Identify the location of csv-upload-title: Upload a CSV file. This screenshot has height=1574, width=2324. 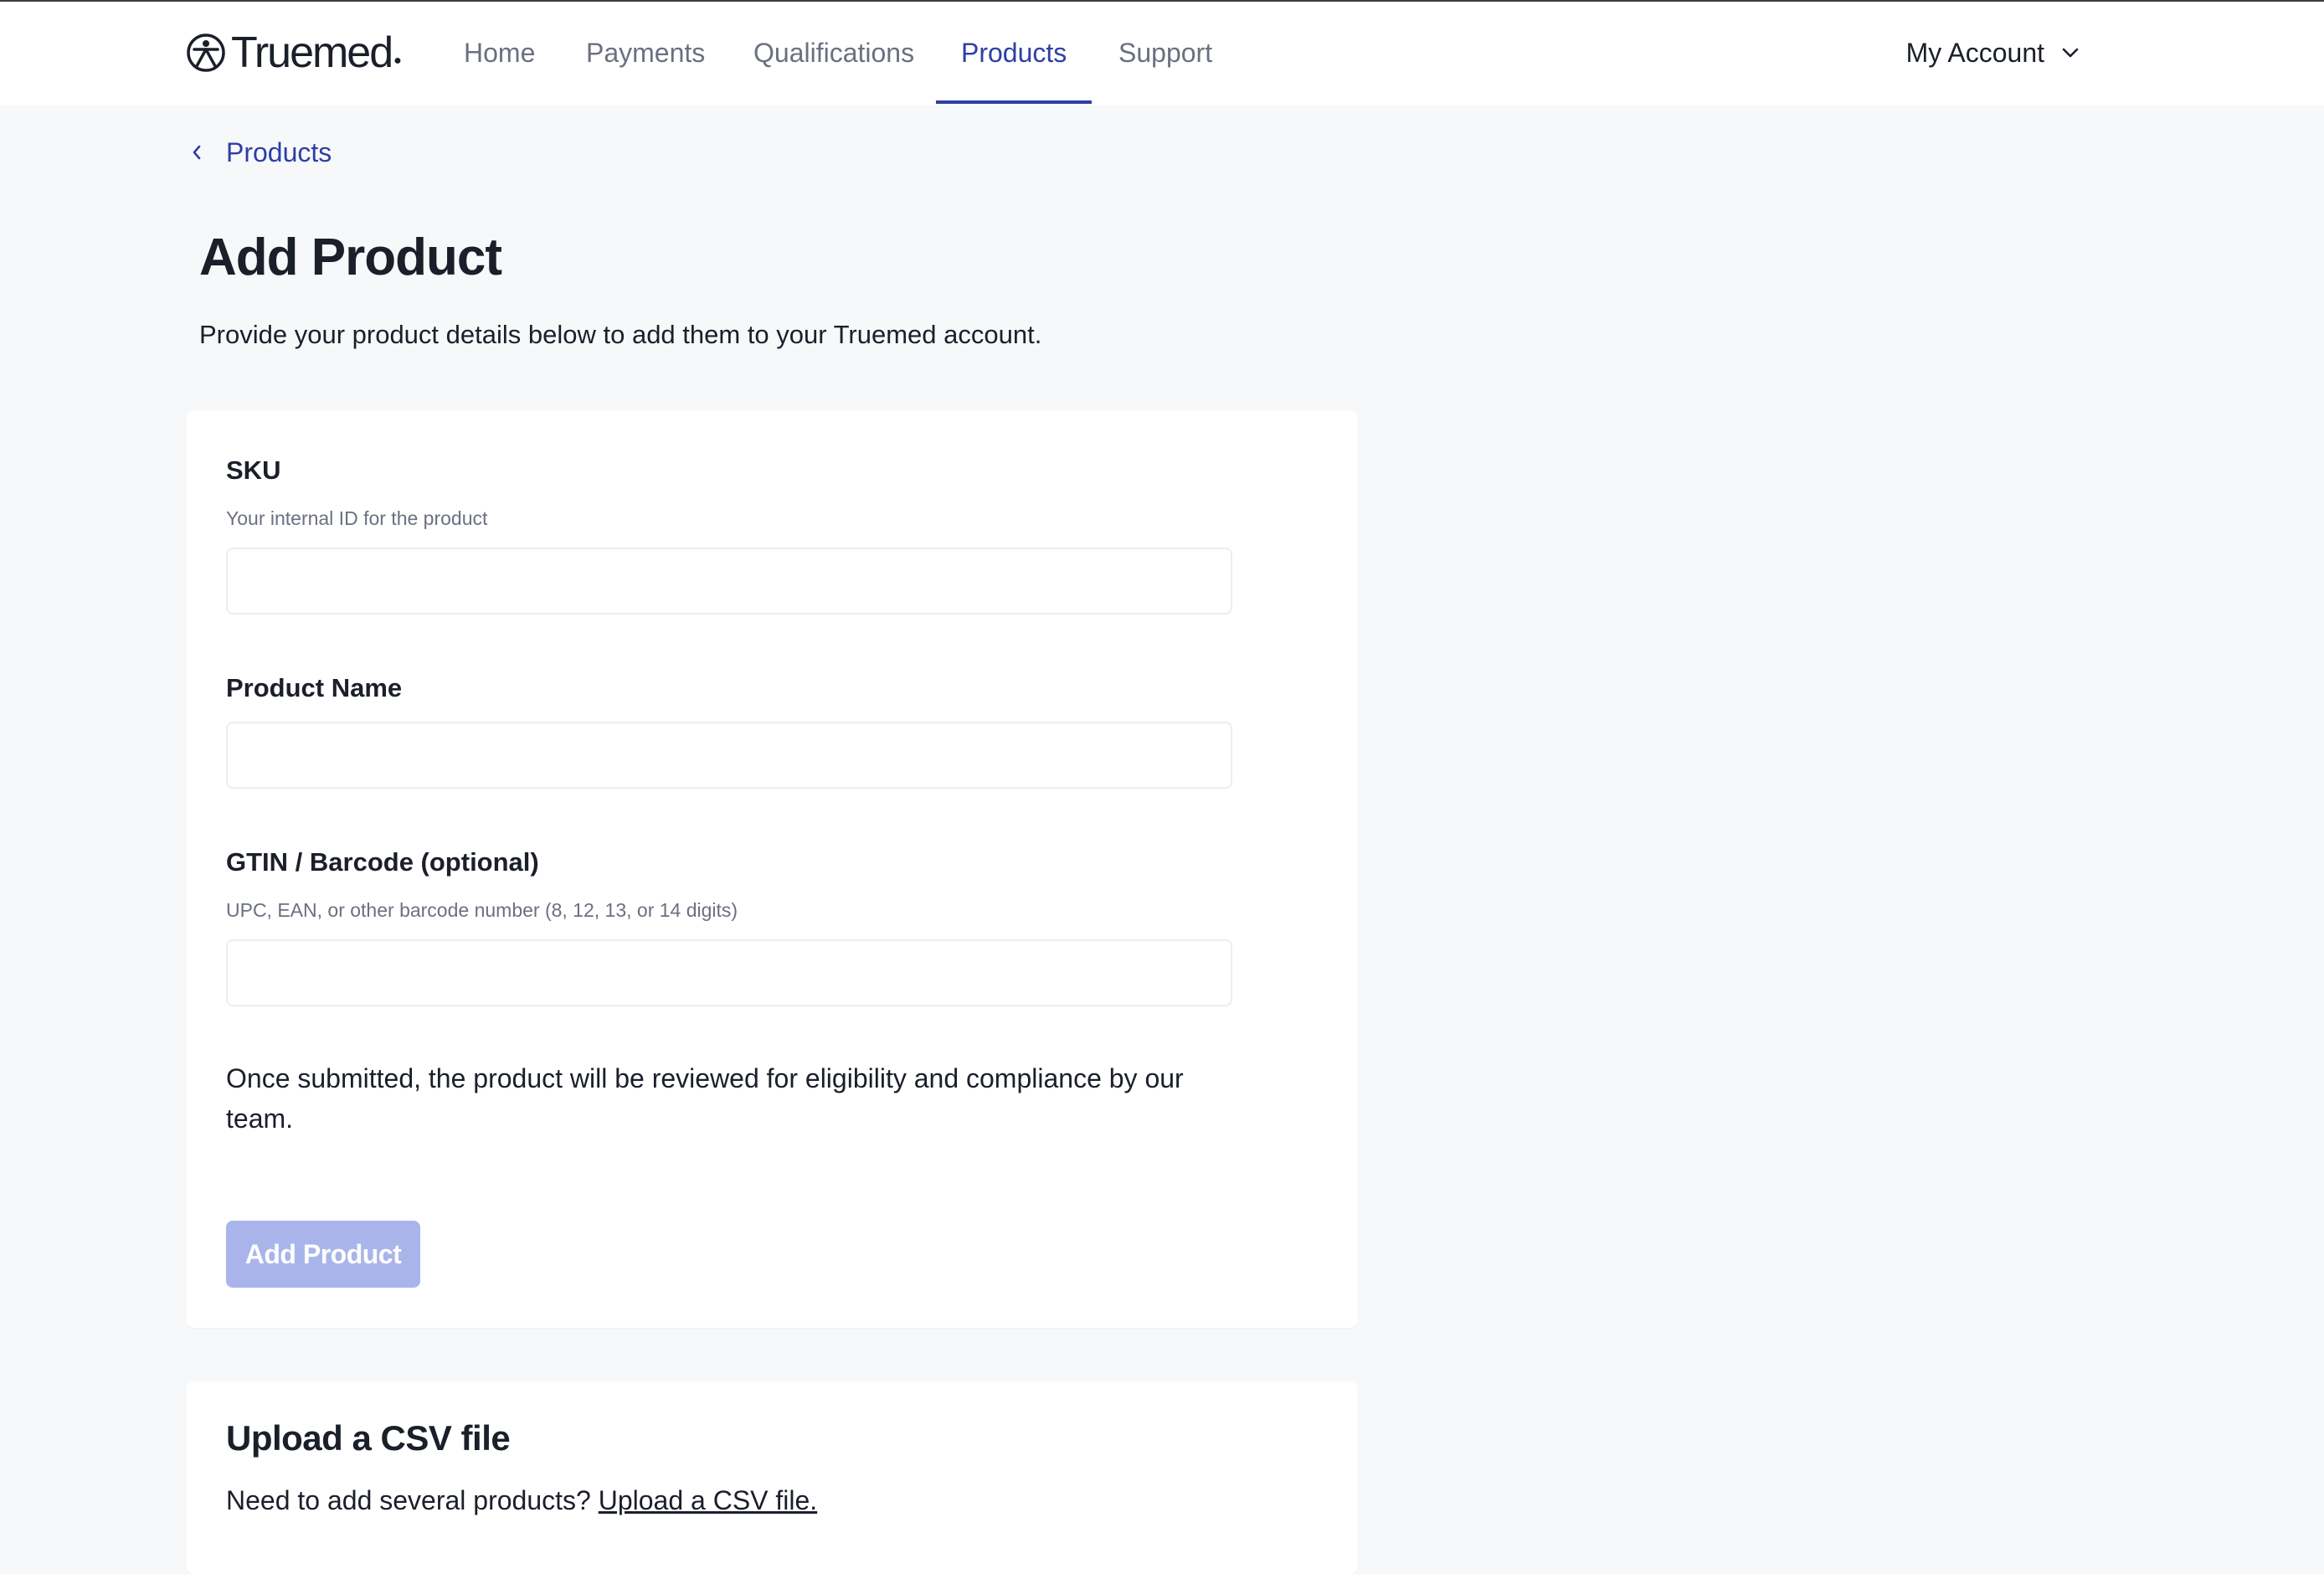
(368, 1438).